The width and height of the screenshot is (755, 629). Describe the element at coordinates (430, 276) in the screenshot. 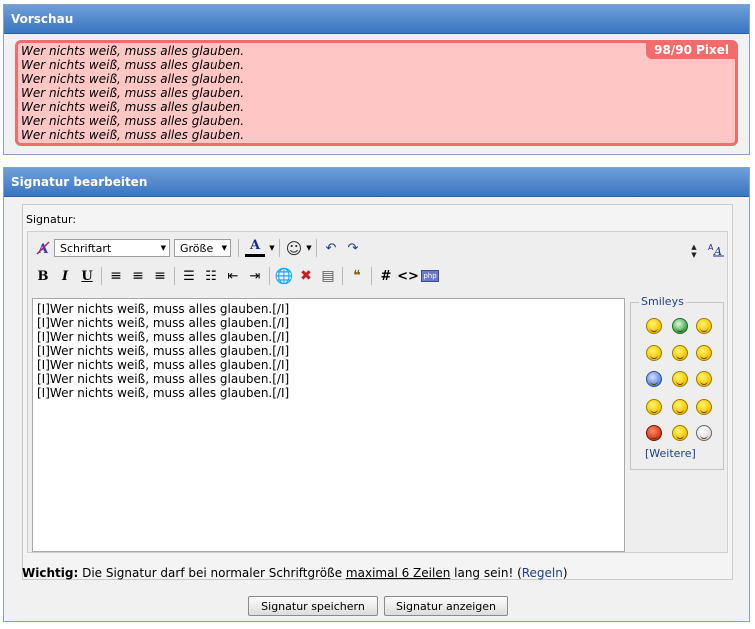

I see `php-icon: php` at that location.